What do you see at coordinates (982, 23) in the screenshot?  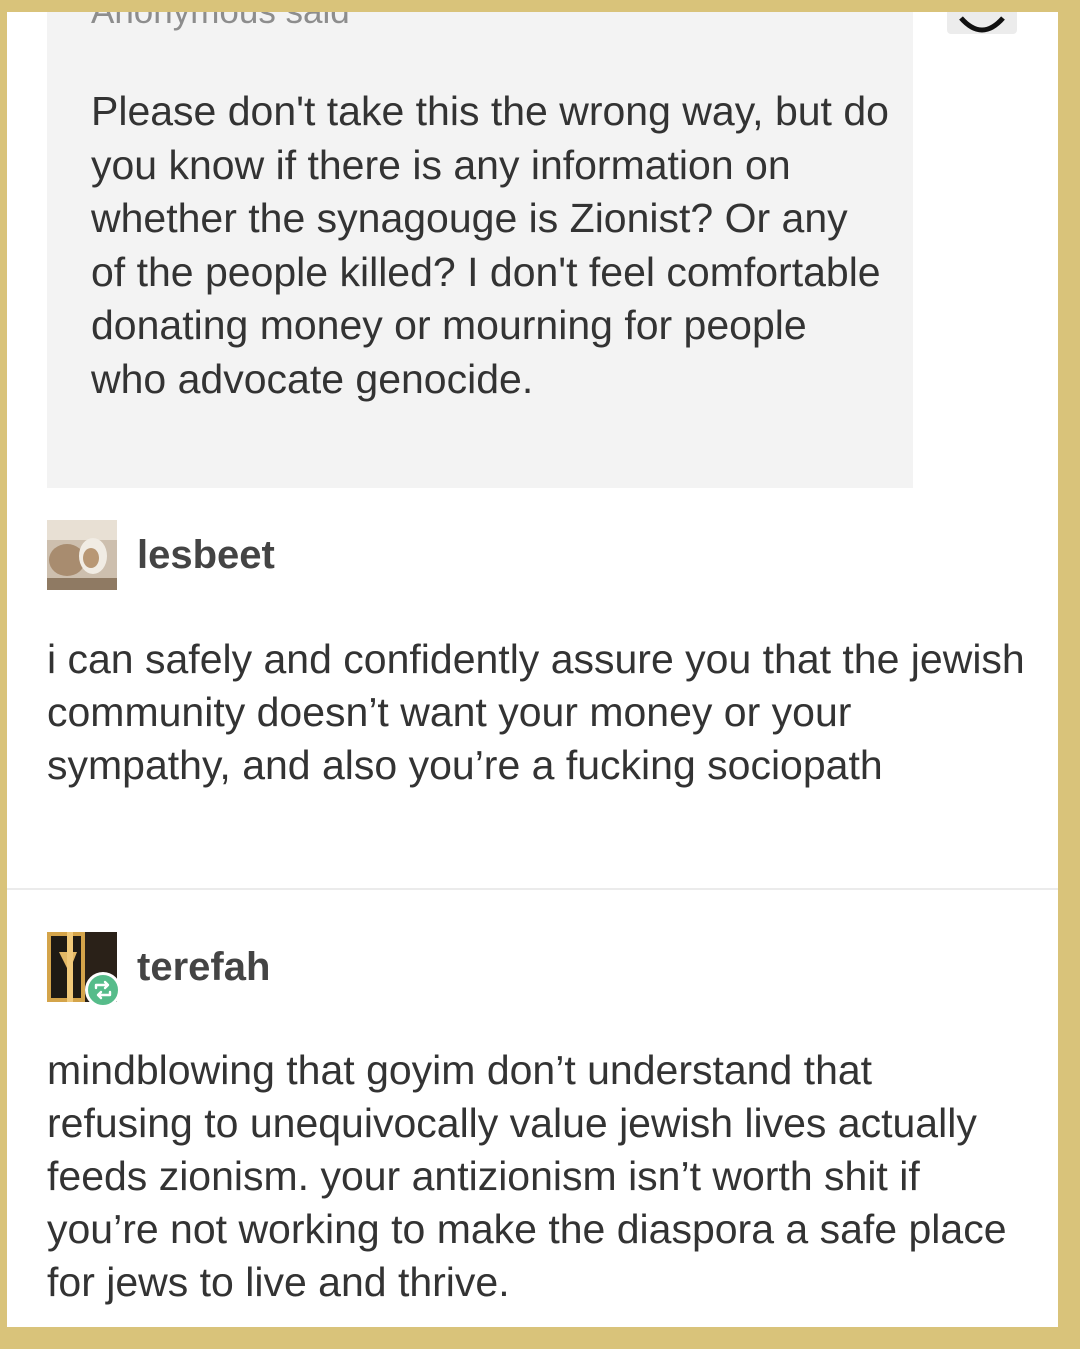 I see `anonymous-avatar-icon` at bounding box center [982, 23].